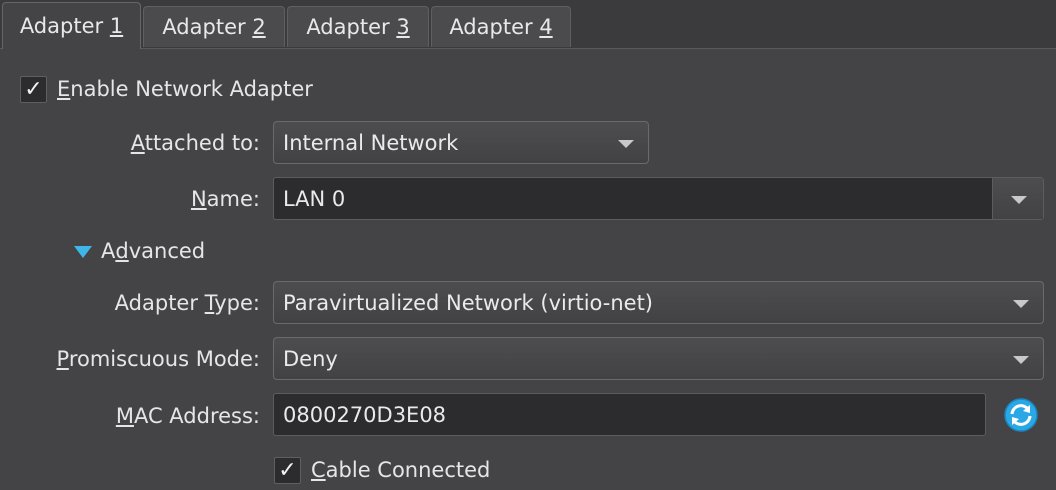 This screenshot has width=1056, height=490. Describe the element at coordinates (468, 302) in the screenshot. I see `adapter-type-value: Paravirtualized Network (virtio-net)` at that location.